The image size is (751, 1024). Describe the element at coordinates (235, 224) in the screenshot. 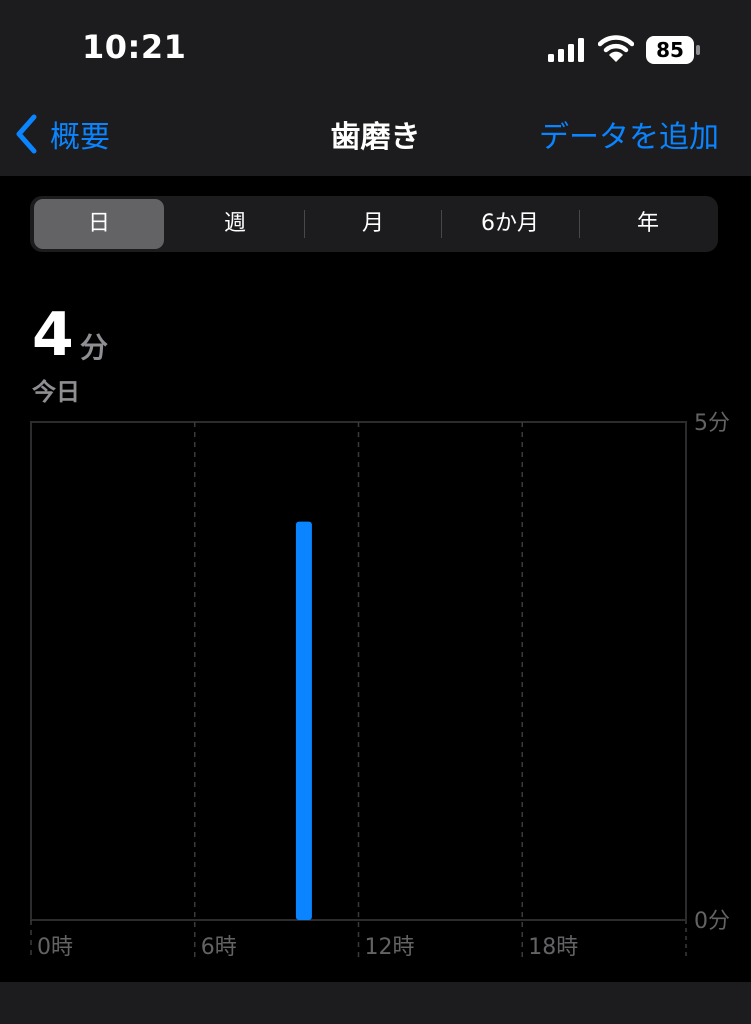

I see `segment-week: 週` at that location.